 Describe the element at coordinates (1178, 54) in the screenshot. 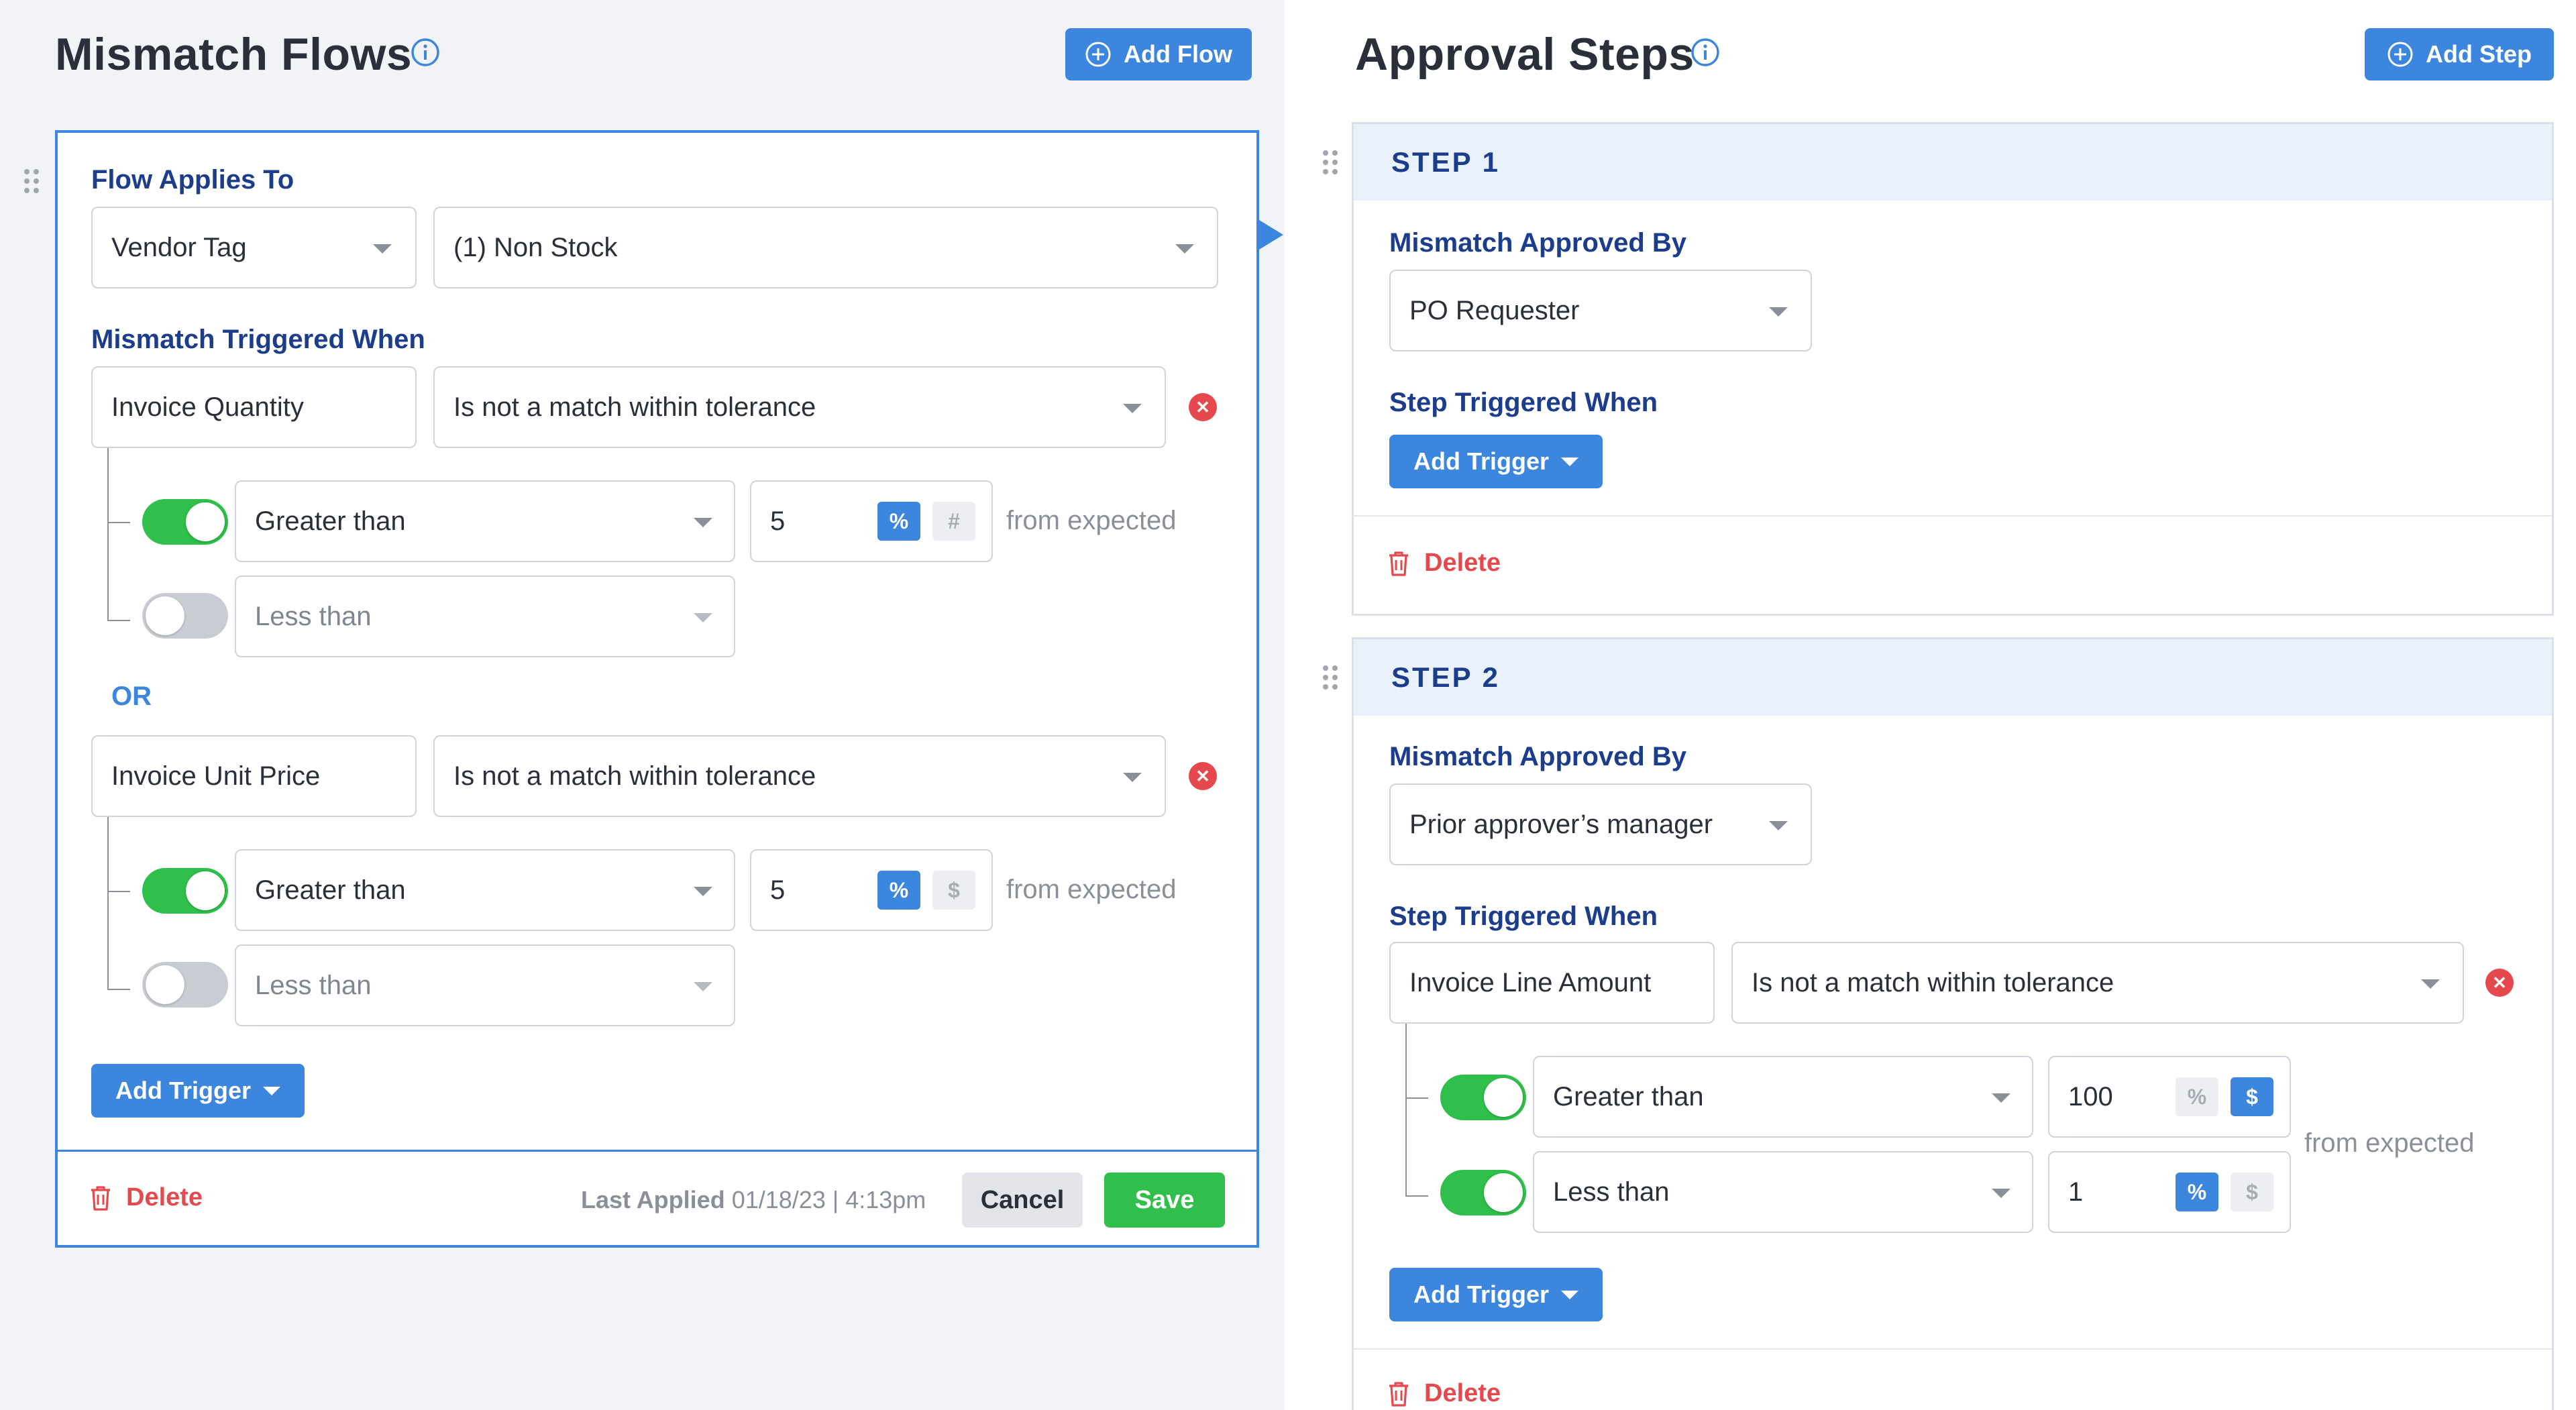

I see `add-flow-label: Add Flow` at that location.